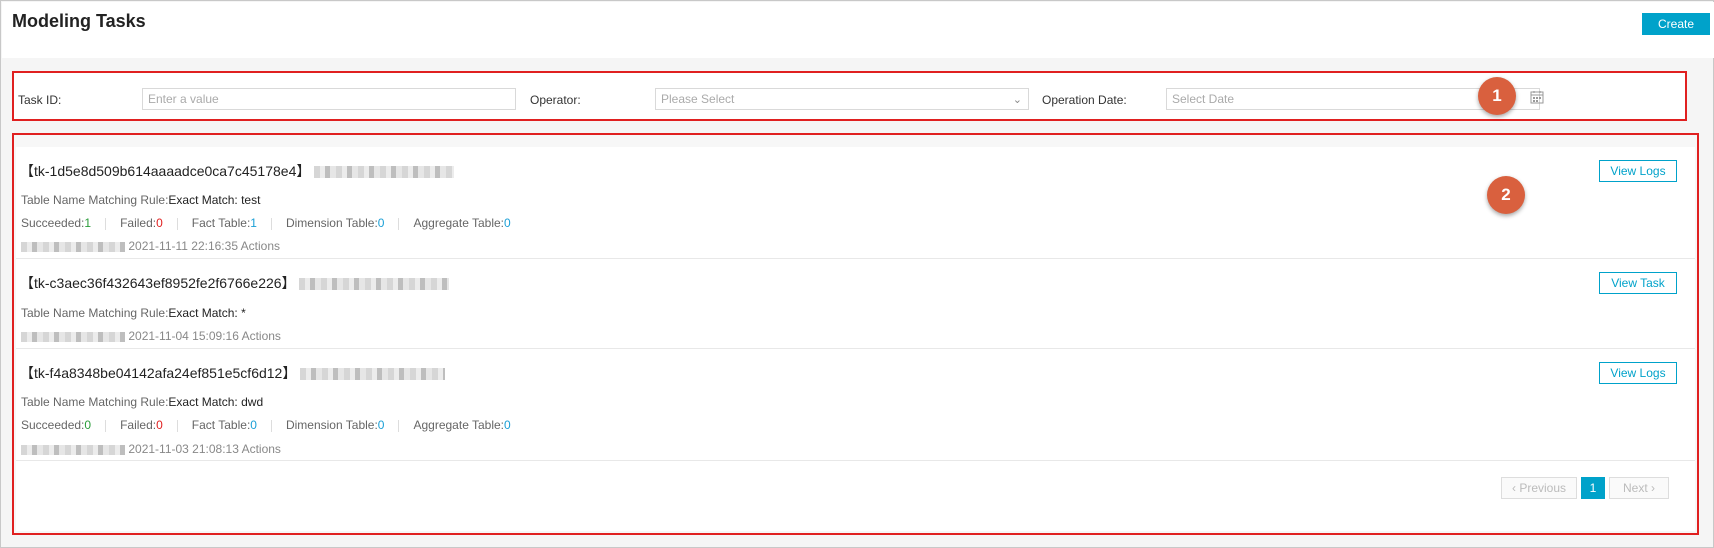  I want to click on rule-value: Exact Match: dwd, so click(216, 402).